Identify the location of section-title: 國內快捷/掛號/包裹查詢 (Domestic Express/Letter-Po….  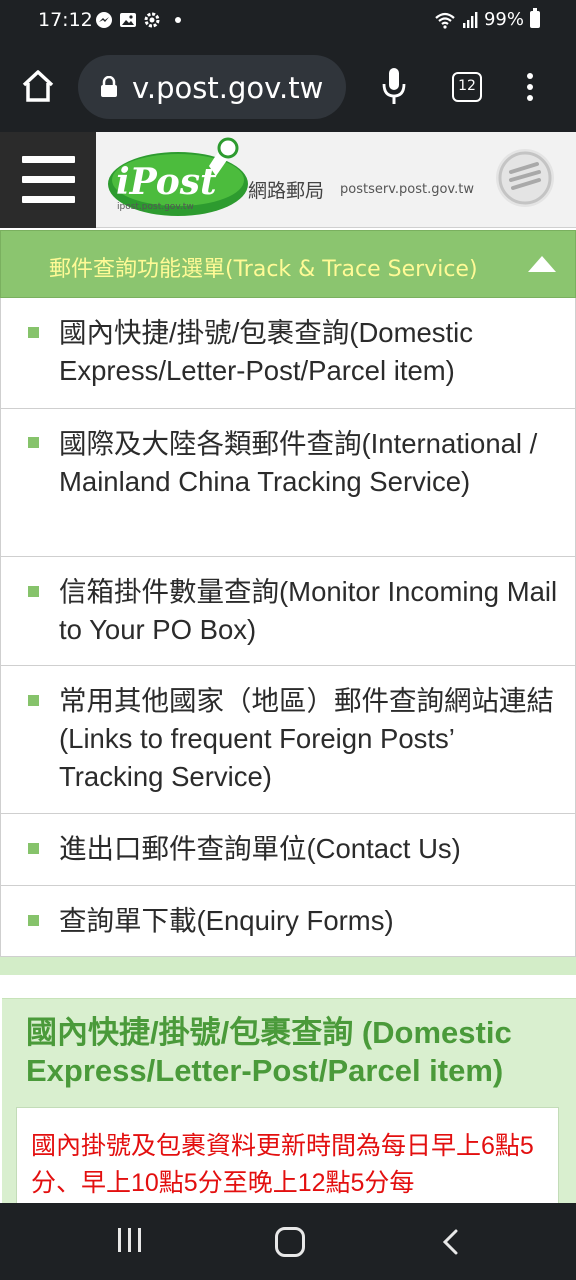
(269, 1051).